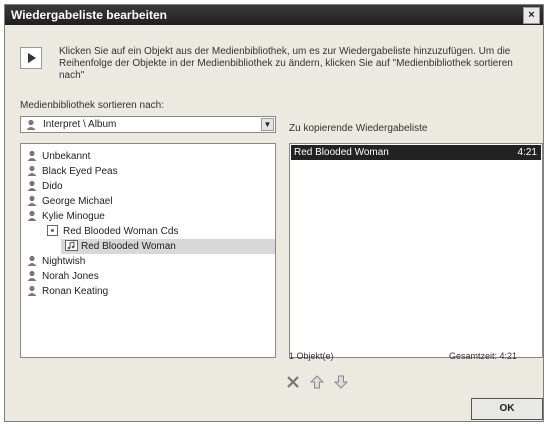 This screenshot has height=426, width=550. What do you see at coordinates (527, 152) in the screenshot?
I see `playlist-item-duration: 4:21` at bounding box center [527, 152].